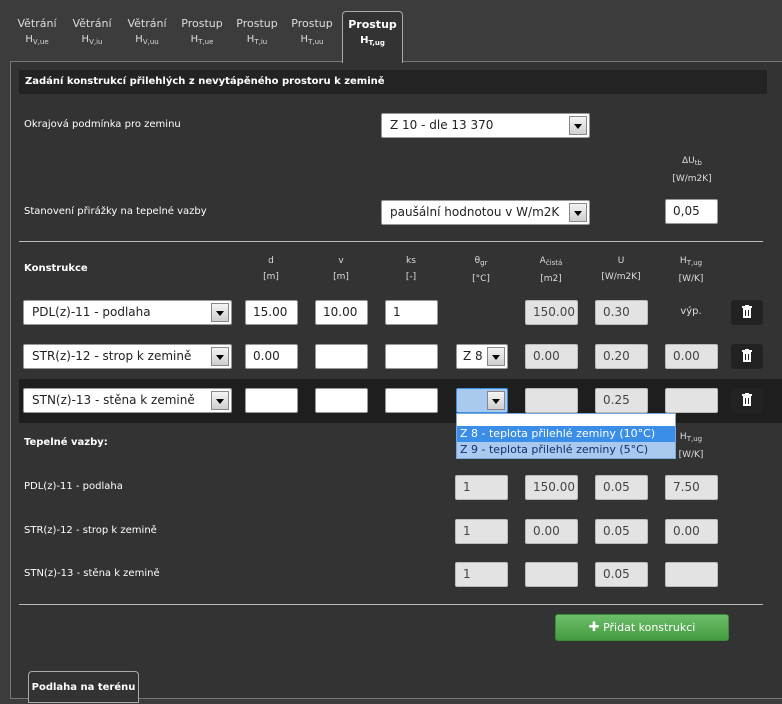 This screenshot has height=704, width=782. I want to click on thermal-area-row2: 0.00, so click(551, 531).